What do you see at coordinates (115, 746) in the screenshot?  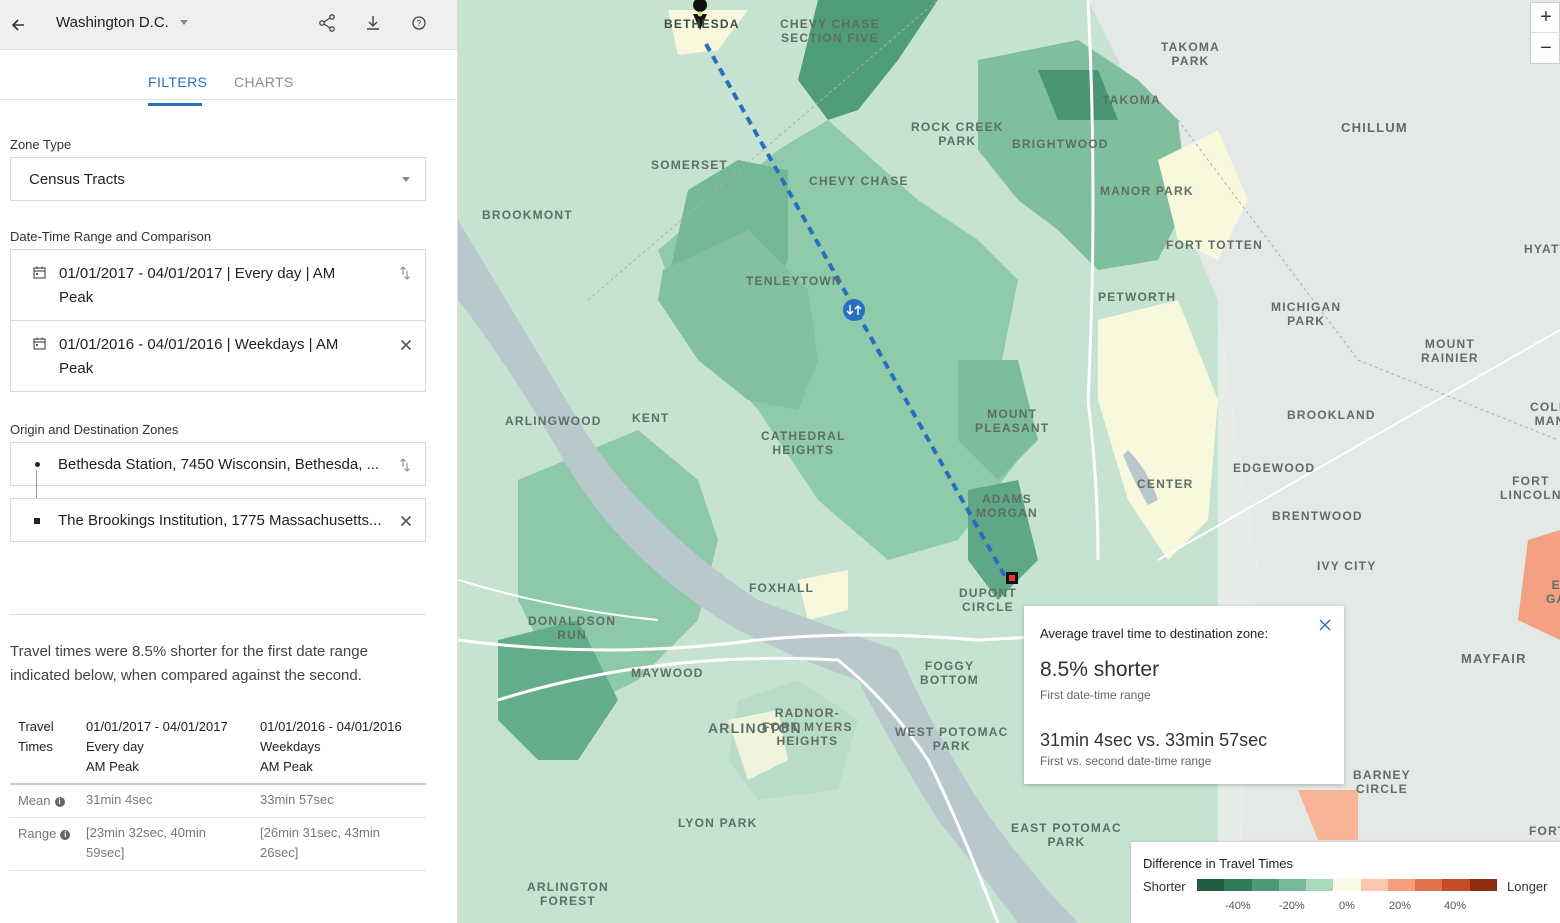 I see `header-line: Every day` at bounding box center [115, 746].